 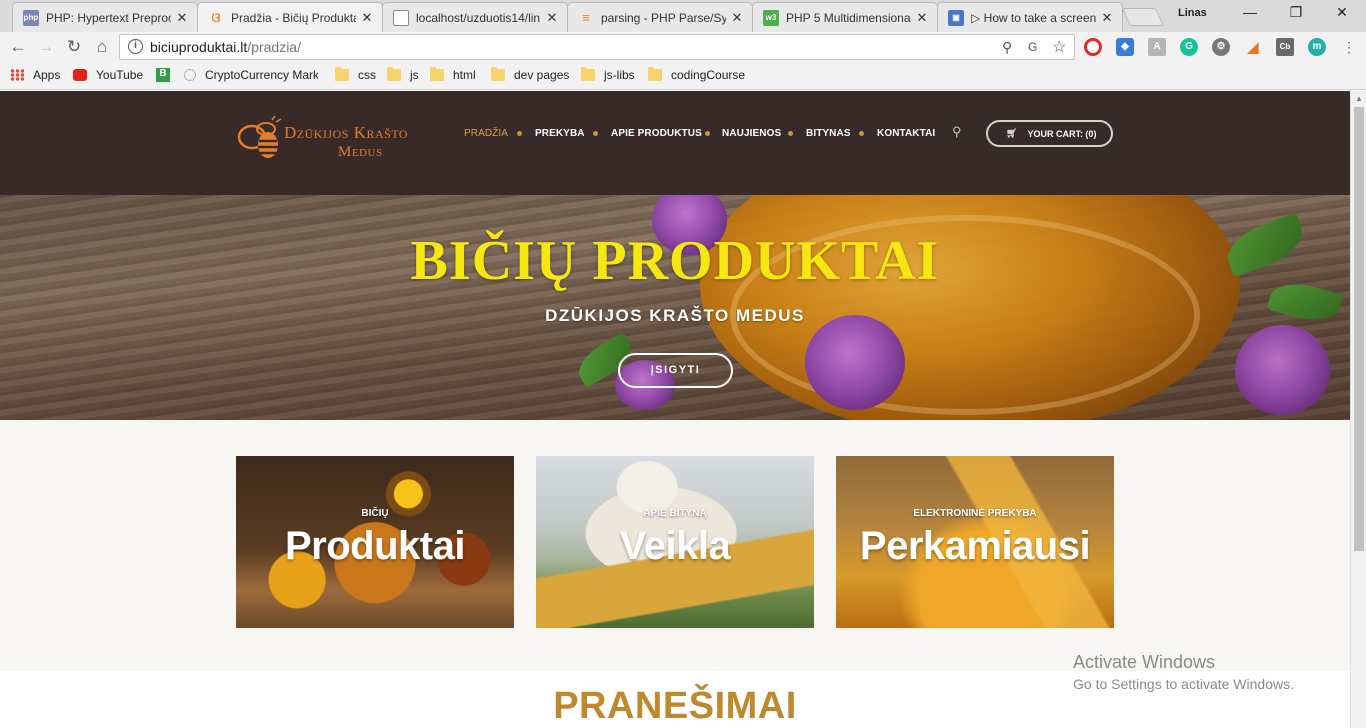 What do you see at coordinates (1192, 13) in the screenshot?
I see `profile-name: Linas` at bounding box center [1192, 13].